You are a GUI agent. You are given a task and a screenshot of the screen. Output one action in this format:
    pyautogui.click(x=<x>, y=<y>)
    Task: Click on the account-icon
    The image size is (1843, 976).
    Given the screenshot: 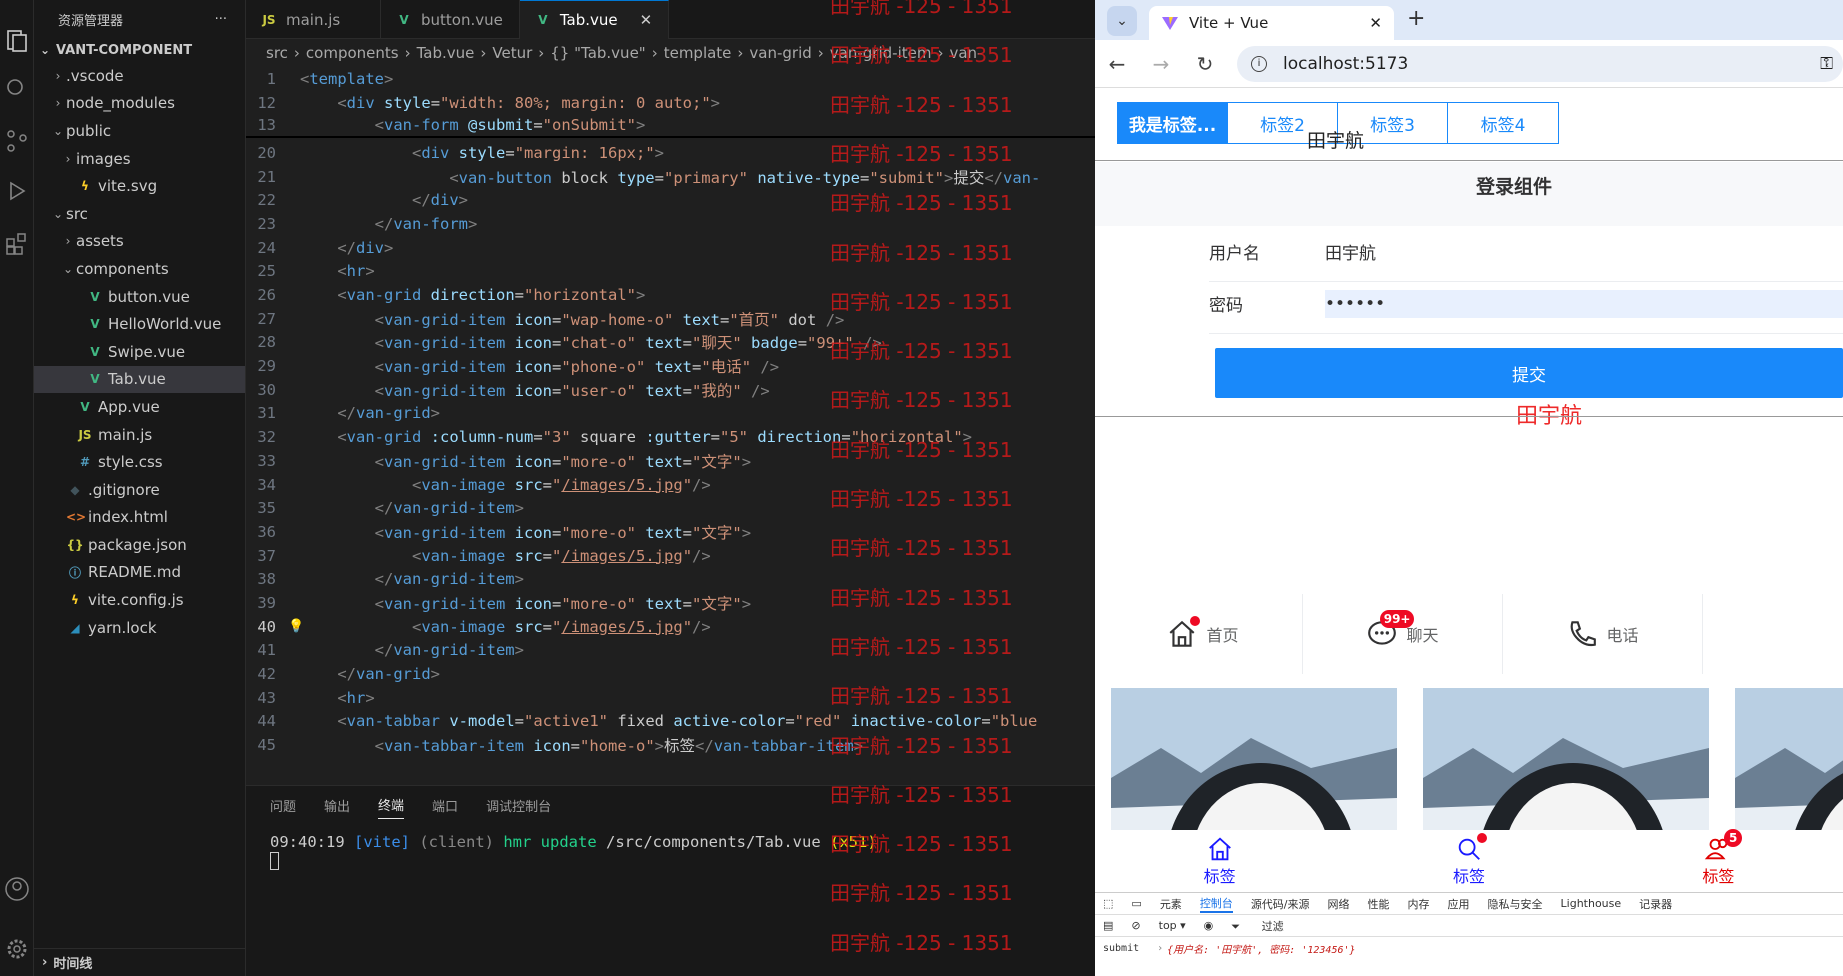 What is the action you would take?
    pyautogui.click(x=17, y=889)
    